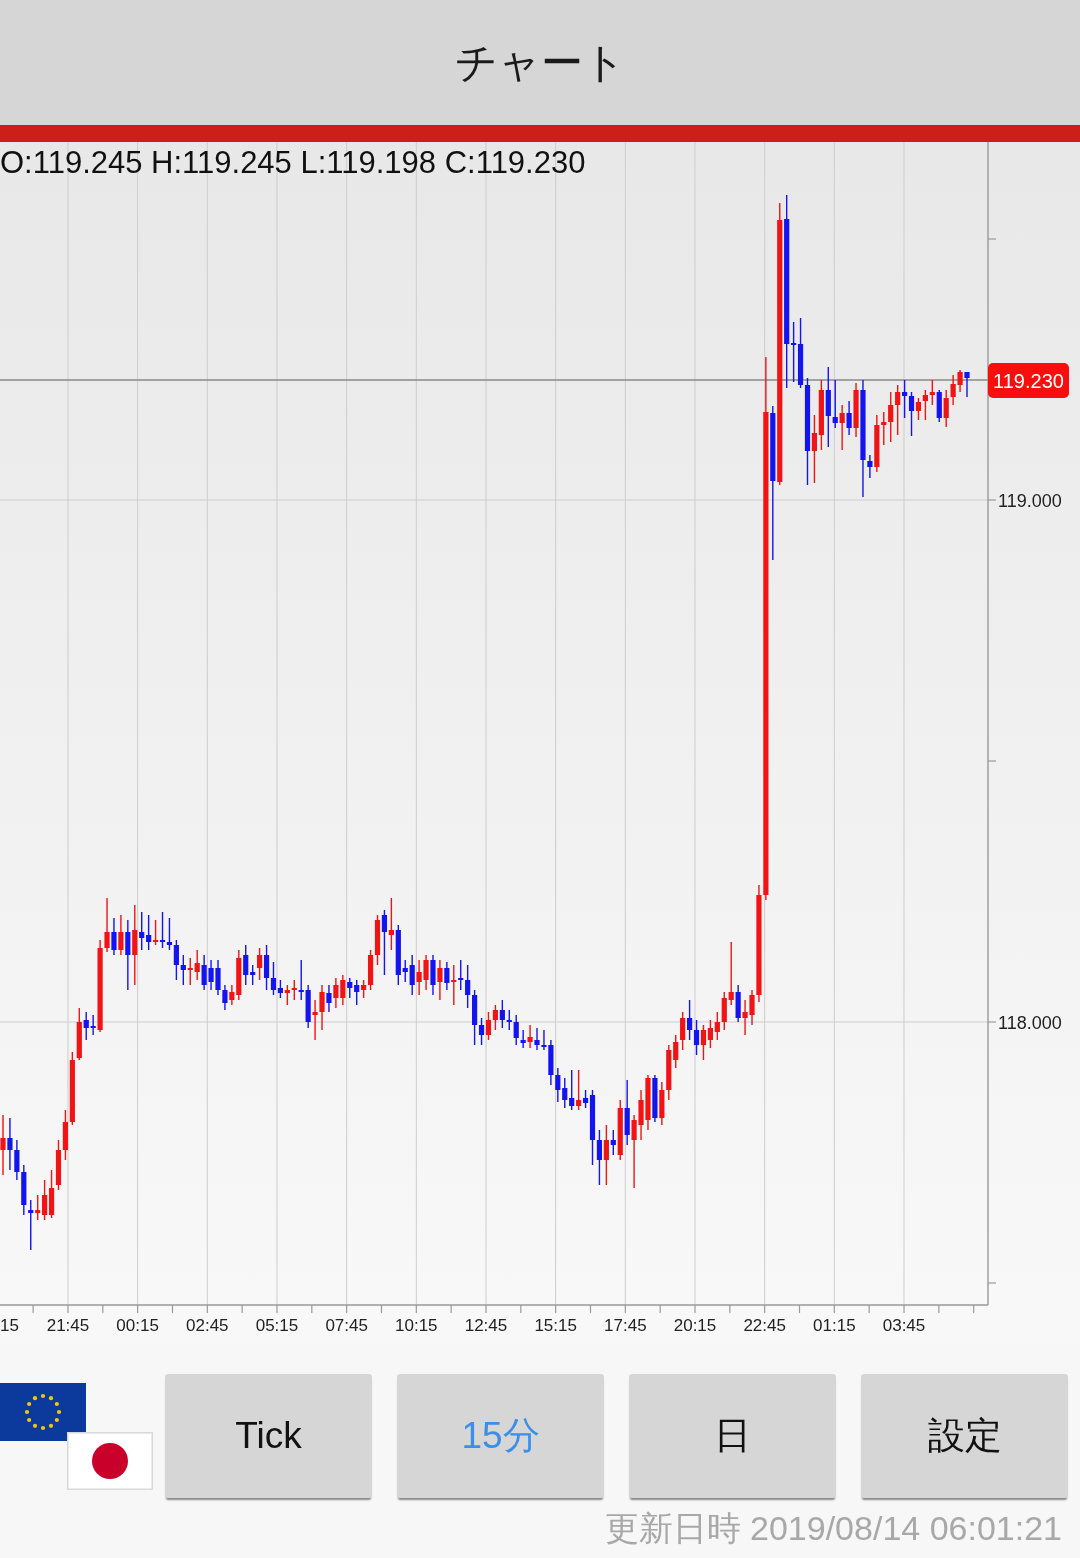 The height and width of the screenshot is (1558, 1080). Describe the element at coordinates (732, 1436) in the screenshot. I see `period-button: 日` at that location.